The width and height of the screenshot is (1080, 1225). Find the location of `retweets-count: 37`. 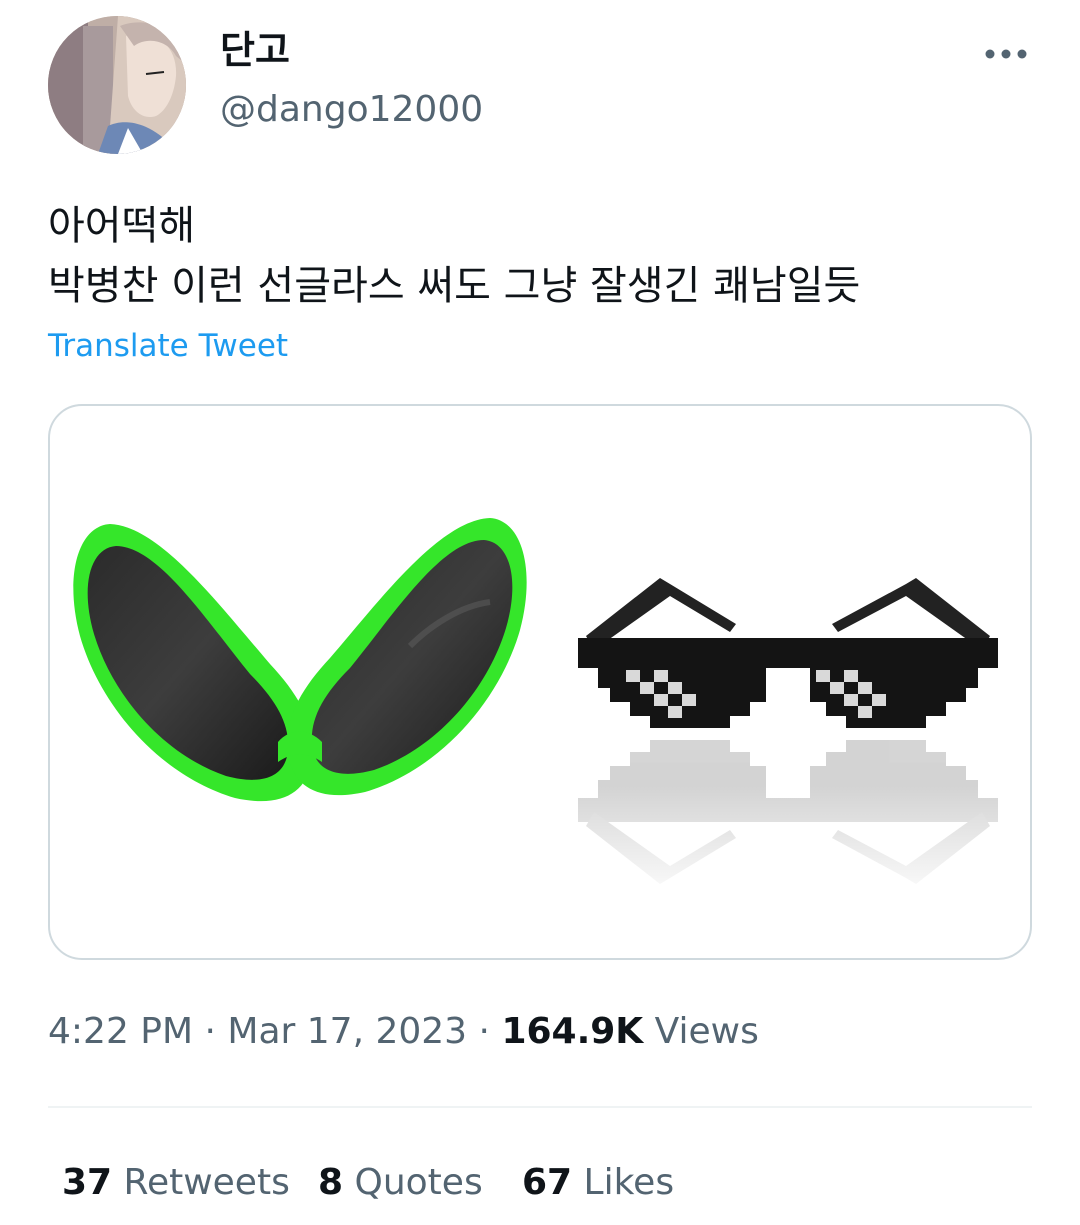

retweets-count: 37 is located at coordinates (87, 1182).